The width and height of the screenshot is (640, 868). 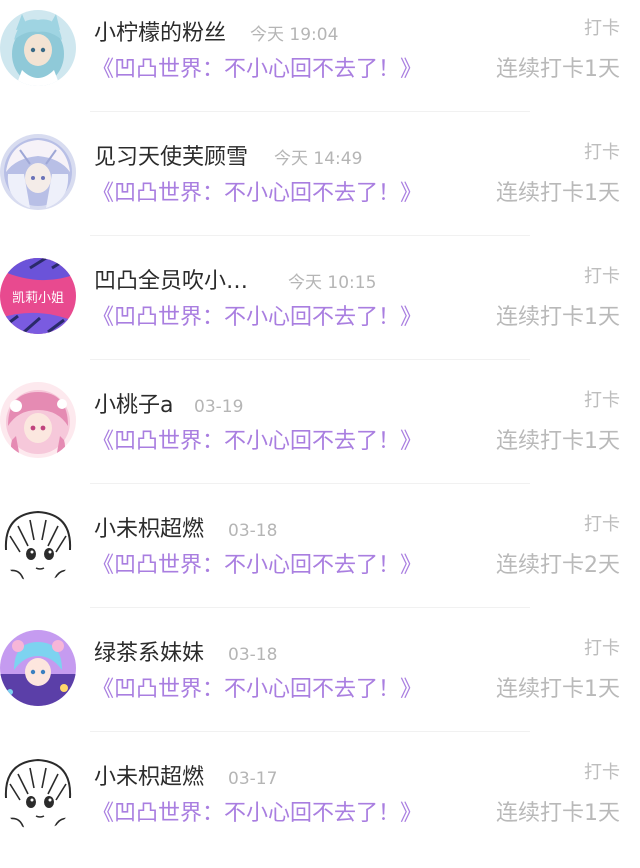 What do you see at coordinates (160, 34) in the screenshot?
I see `username: 小柠檬的粉丝` at bounding box center [160, 34].